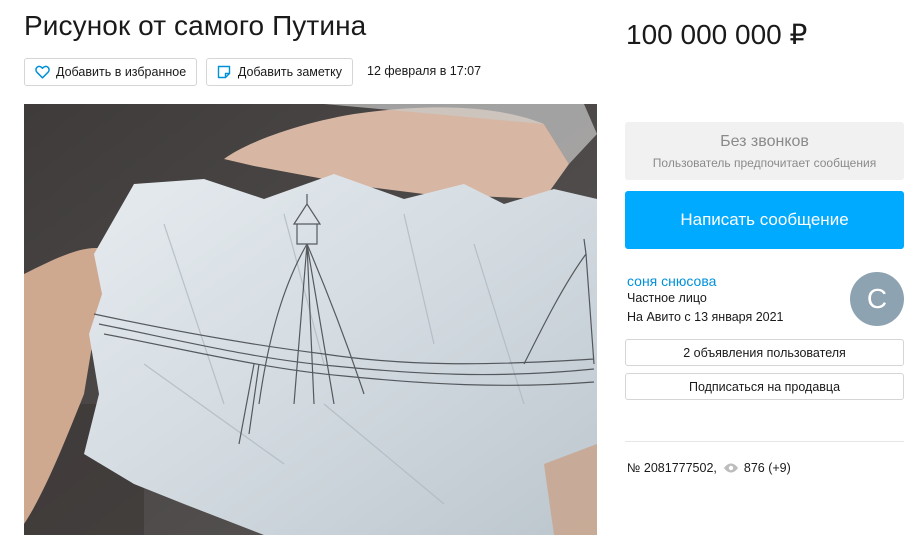 The height and width of the screenshot is (542, 923). I want to click on views-count: 876 (+9), so click(767, 468).